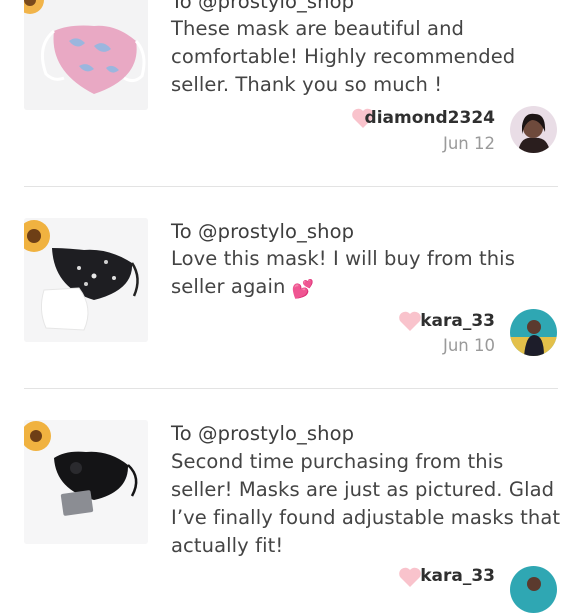 The width and height of the screenshot is (580, 613). Describe the element at coordinates (457, 576) in the screenshot. I see `reviewer-username: kara_33` at that location.